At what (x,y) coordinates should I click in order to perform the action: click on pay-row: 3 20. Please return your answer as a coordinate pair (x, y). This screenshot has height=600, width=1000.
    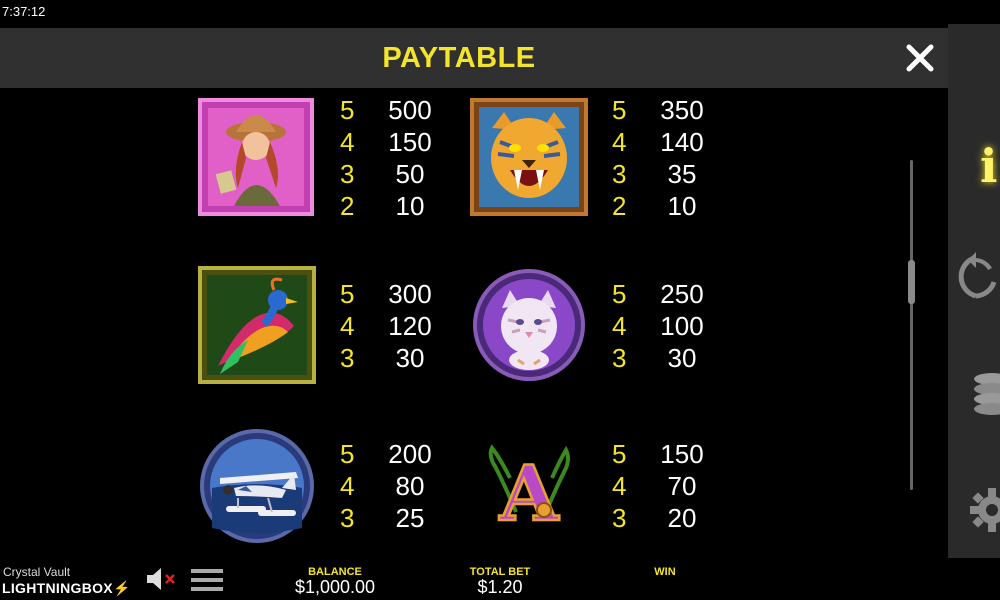
    Looking at the image, I should click on (662, 518).